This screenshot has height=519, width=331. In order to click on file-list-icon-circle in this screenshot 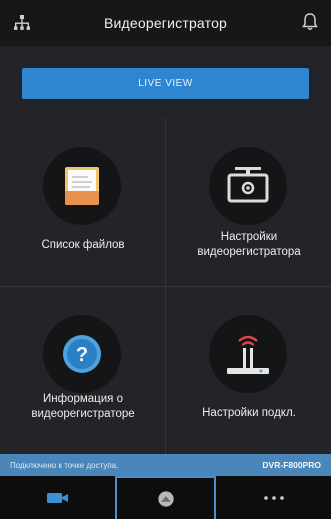, I will do `click(82, 186)`.